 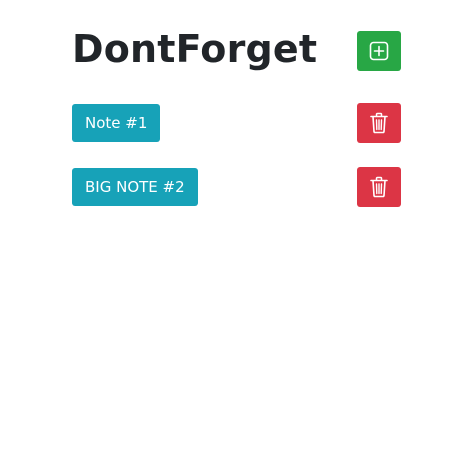 I want to click on note-item-2: BIG NOTE #2, so click(x=135, y=187).